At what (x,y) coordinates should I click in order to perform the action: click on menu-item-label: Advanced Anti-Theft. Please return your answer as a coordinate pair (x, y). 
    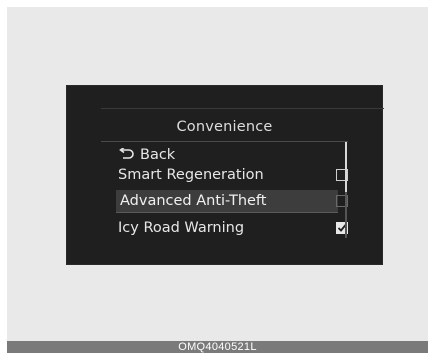
    Looking at the image, I should click on (193, 201).